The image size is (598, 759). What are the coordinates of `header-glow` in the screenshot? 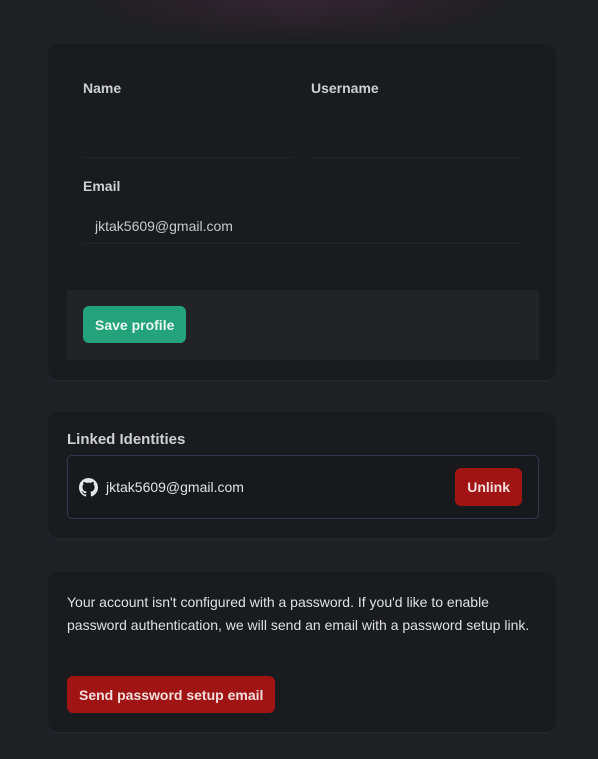 It's located at (300, 20).